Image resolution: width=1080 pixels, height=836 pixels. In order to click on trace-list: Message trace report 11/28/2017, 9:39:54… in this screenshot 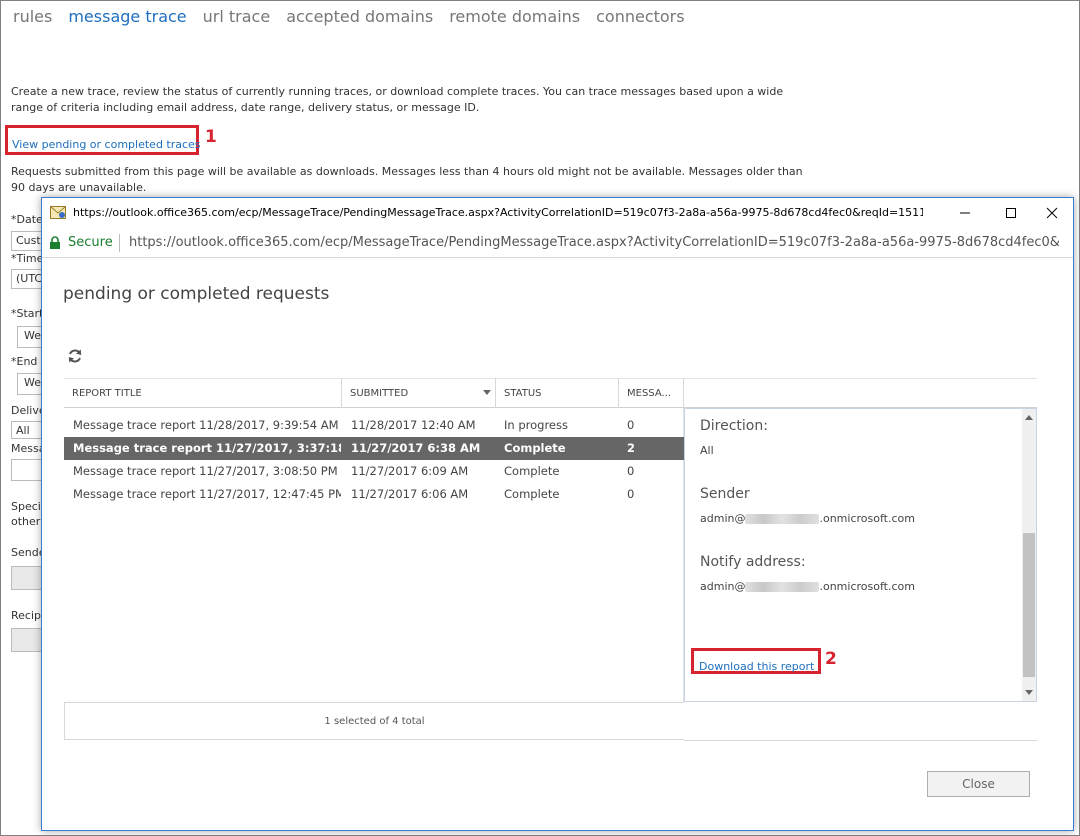, I will do `click(374, 460)`.